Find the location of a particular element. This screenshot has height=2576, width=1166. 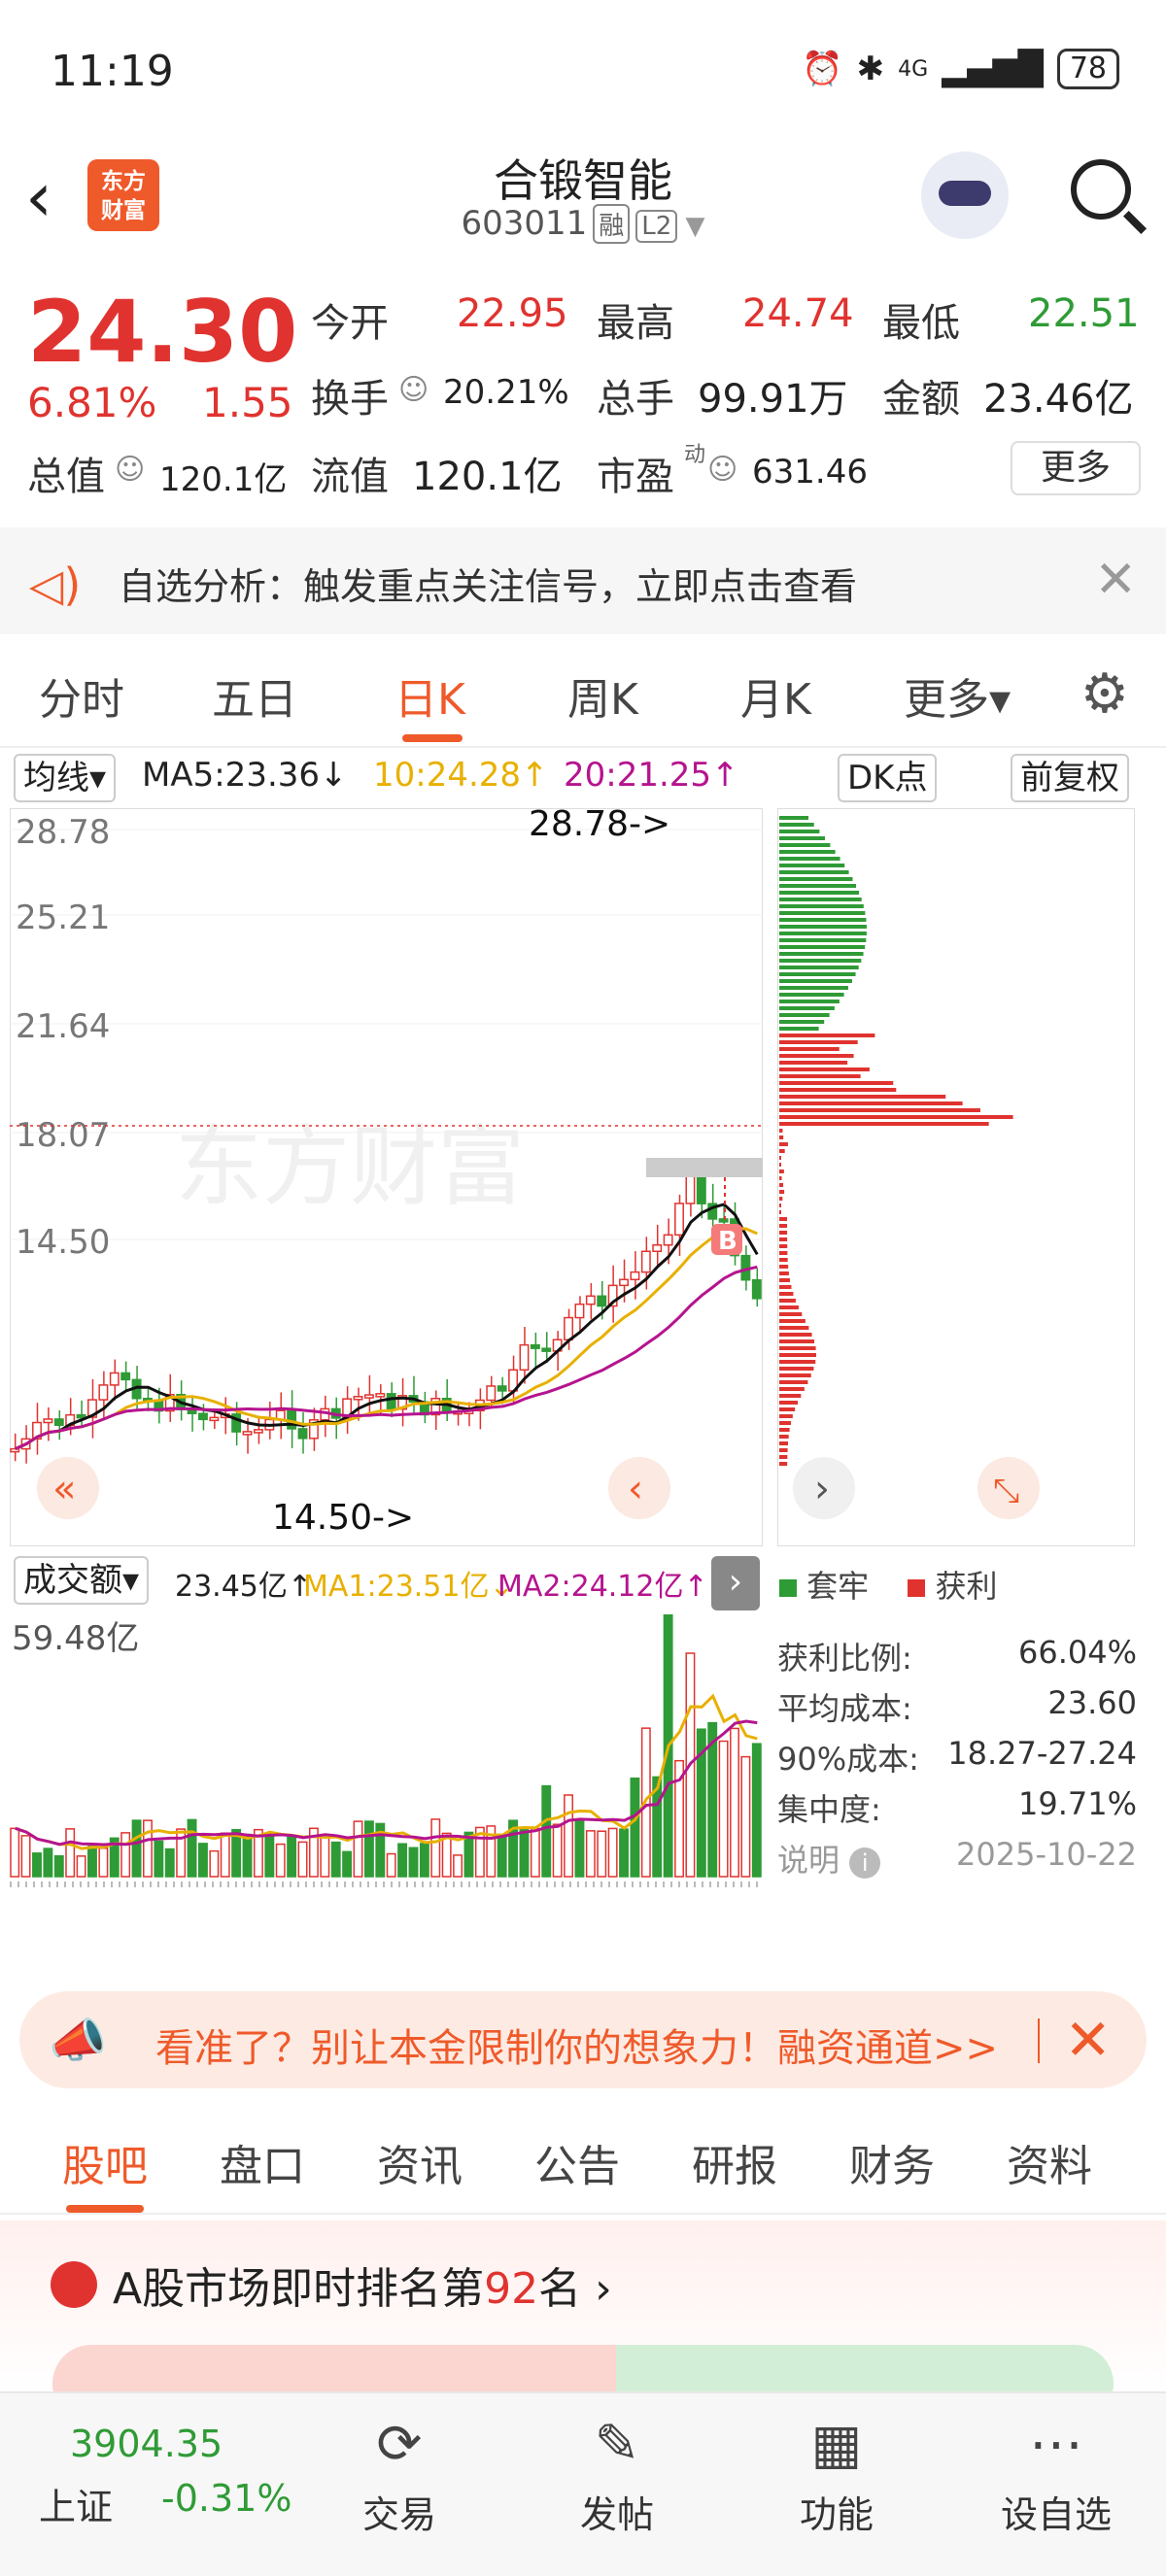

brand-logo: 东方 财富 is located at coordinates (123, 195).